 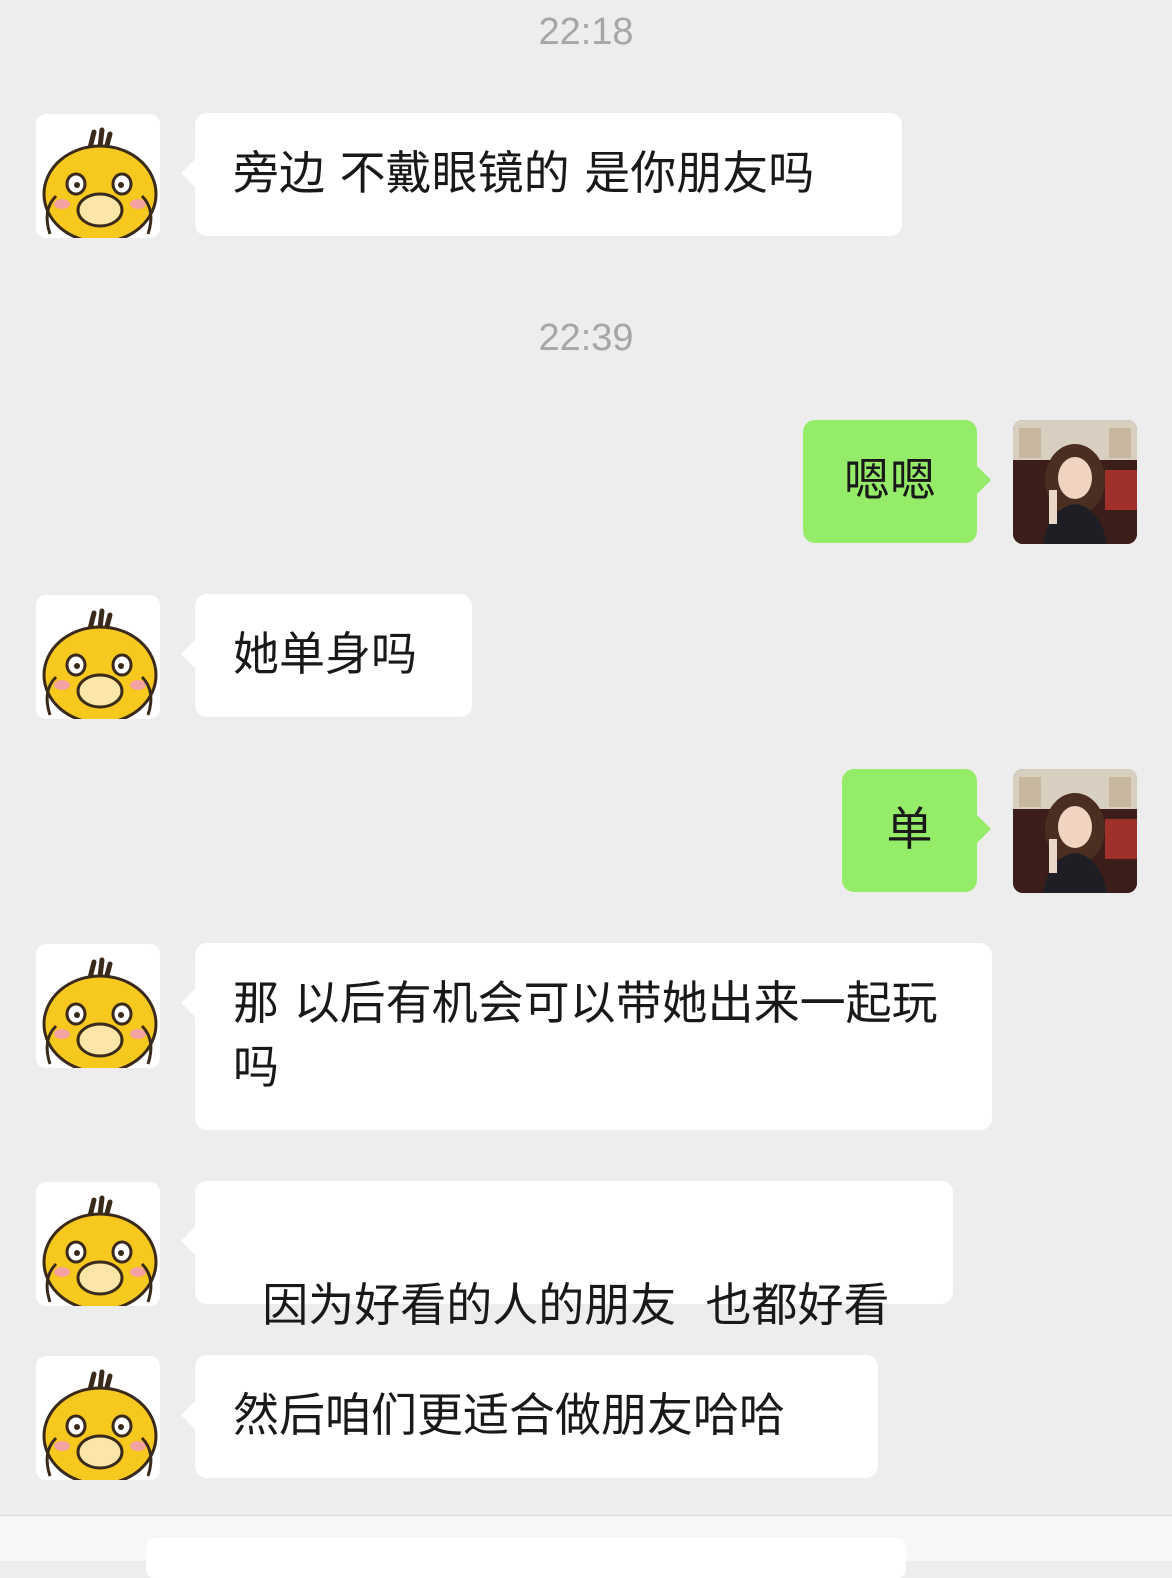 I want to click on message-text: 单, so click(x=909, y=829).